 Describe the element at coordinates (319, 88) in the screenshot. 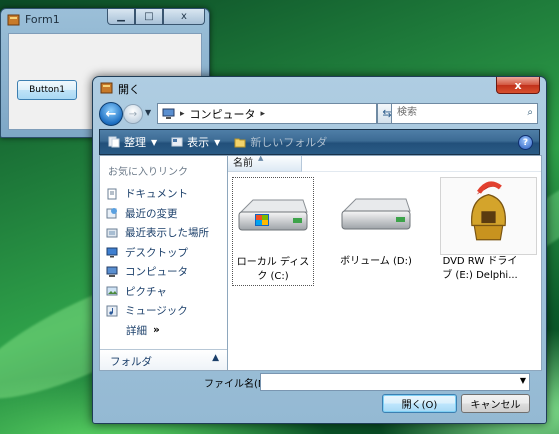

I see `dialog-titlebar: 開く x` at that location.